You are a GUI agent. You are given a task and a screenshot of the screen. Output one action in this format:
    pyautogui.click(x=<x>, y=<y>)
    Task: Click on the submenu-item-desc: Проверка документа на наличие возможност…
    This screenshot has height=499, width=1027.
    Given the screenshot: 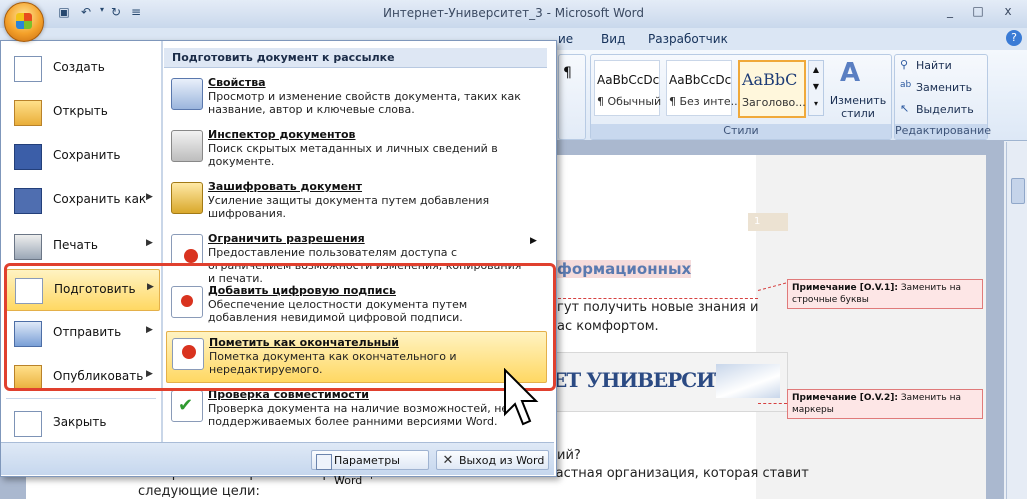 What is the action you would take?
    pyautogui.click(x=358, y=415)
    